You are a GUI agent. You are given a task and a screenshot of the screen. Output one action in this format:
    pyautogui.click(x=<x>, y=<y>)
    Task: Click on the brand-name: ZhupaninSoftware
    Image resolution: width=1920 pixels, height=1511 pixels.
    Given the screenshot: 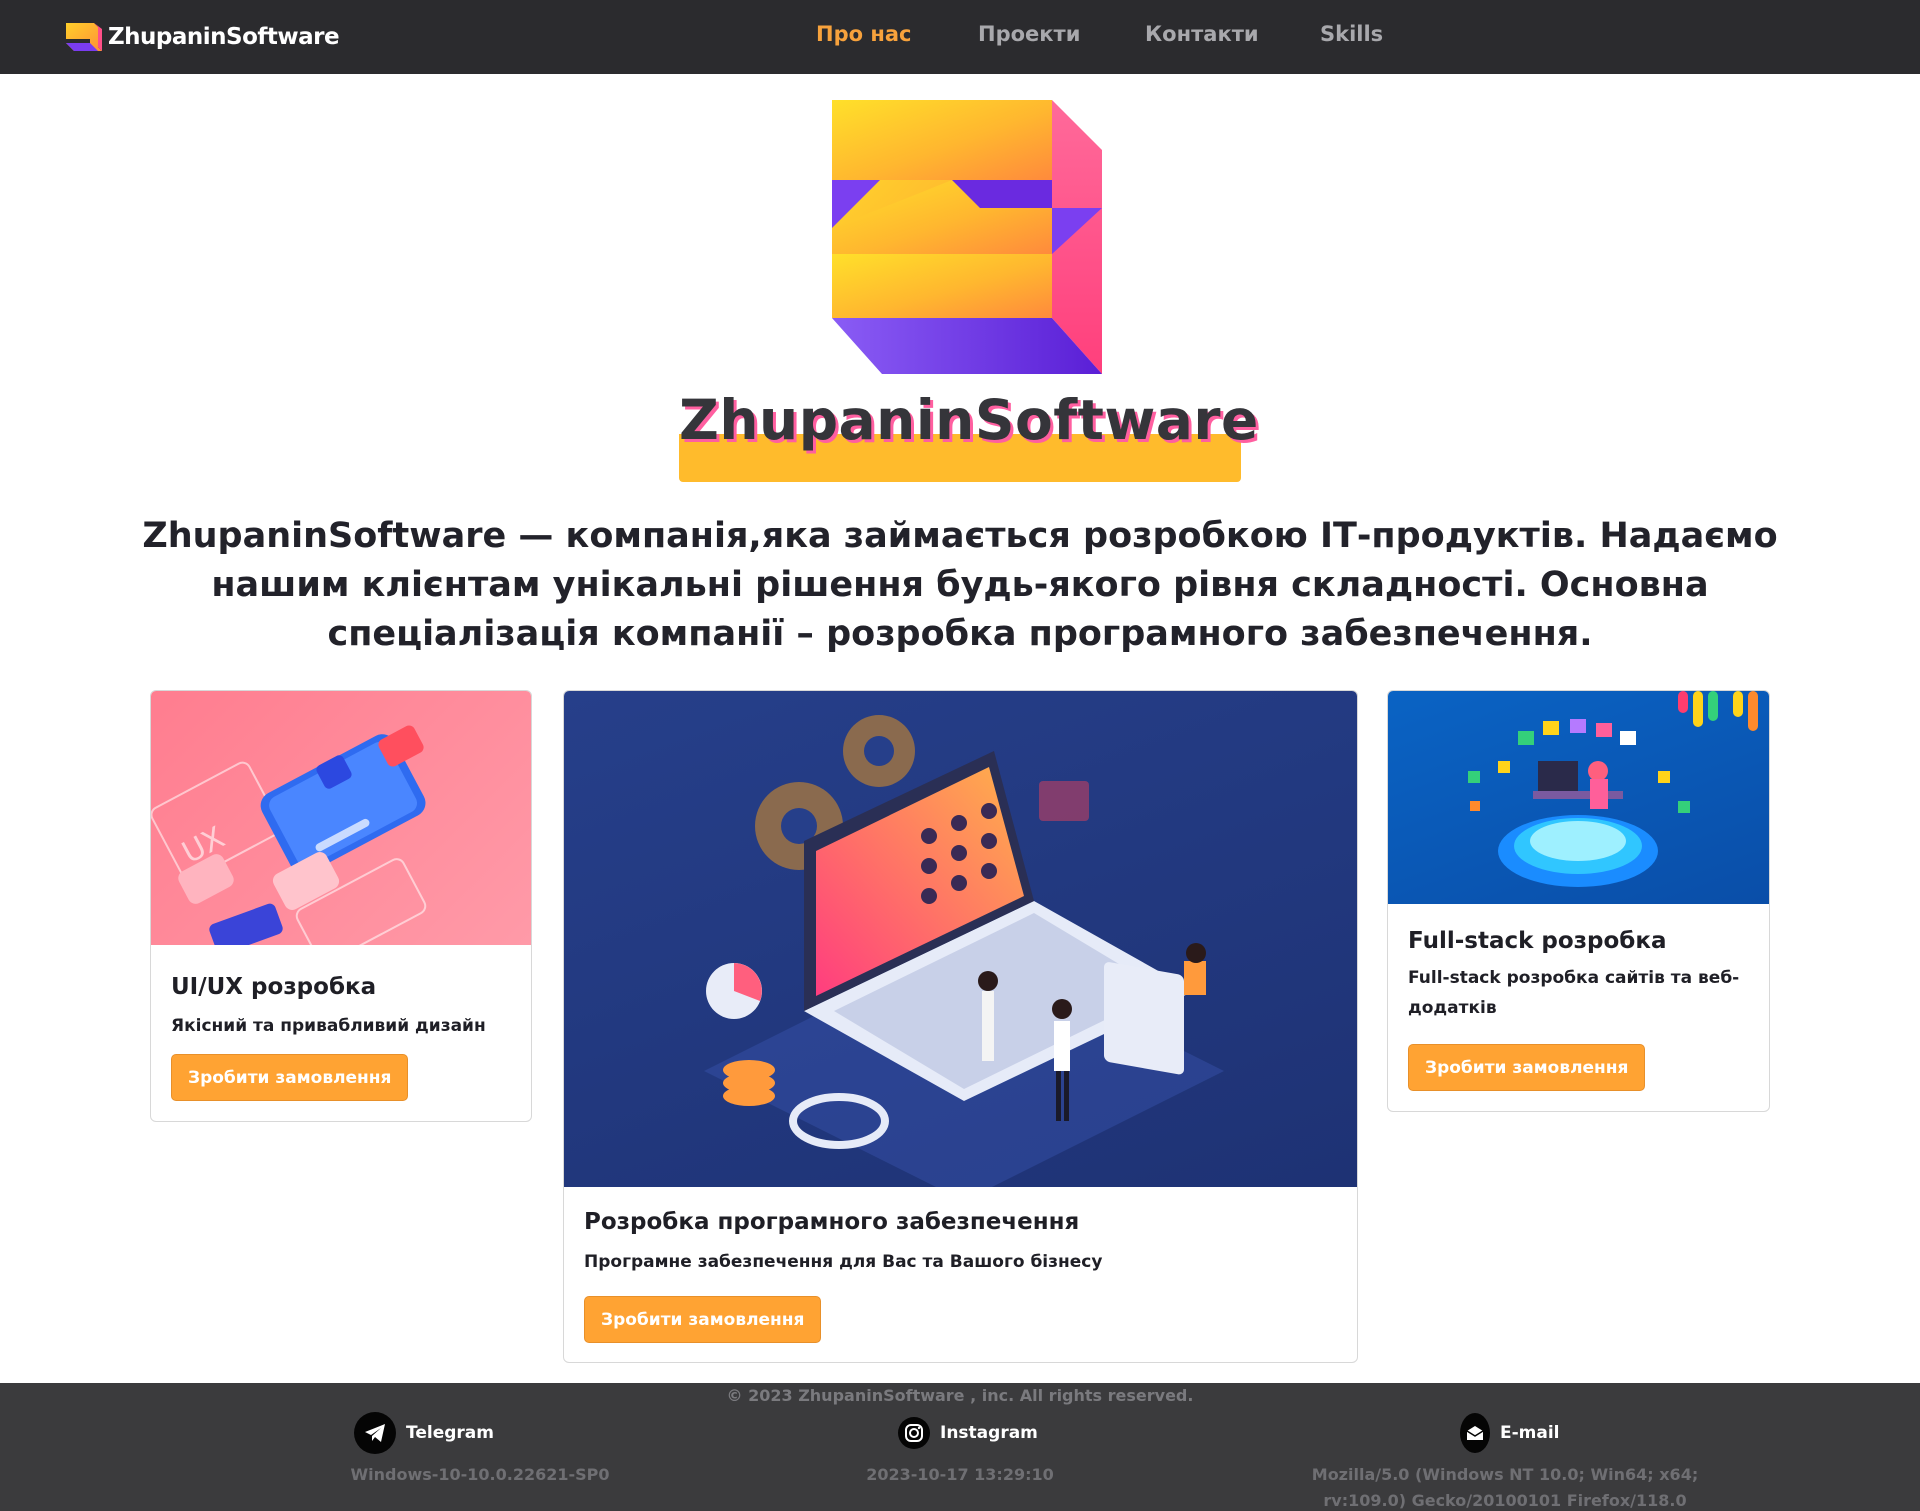 What is the action you would take?
    pyautogui.click(x=224, y=37)
    